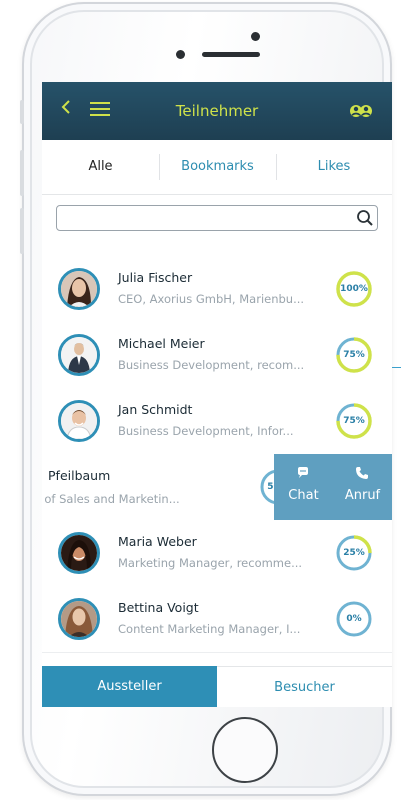 The height and width of the screenshot is (800, 401). I want to click on top-bar: Teilnehmer, so click(217, 111).